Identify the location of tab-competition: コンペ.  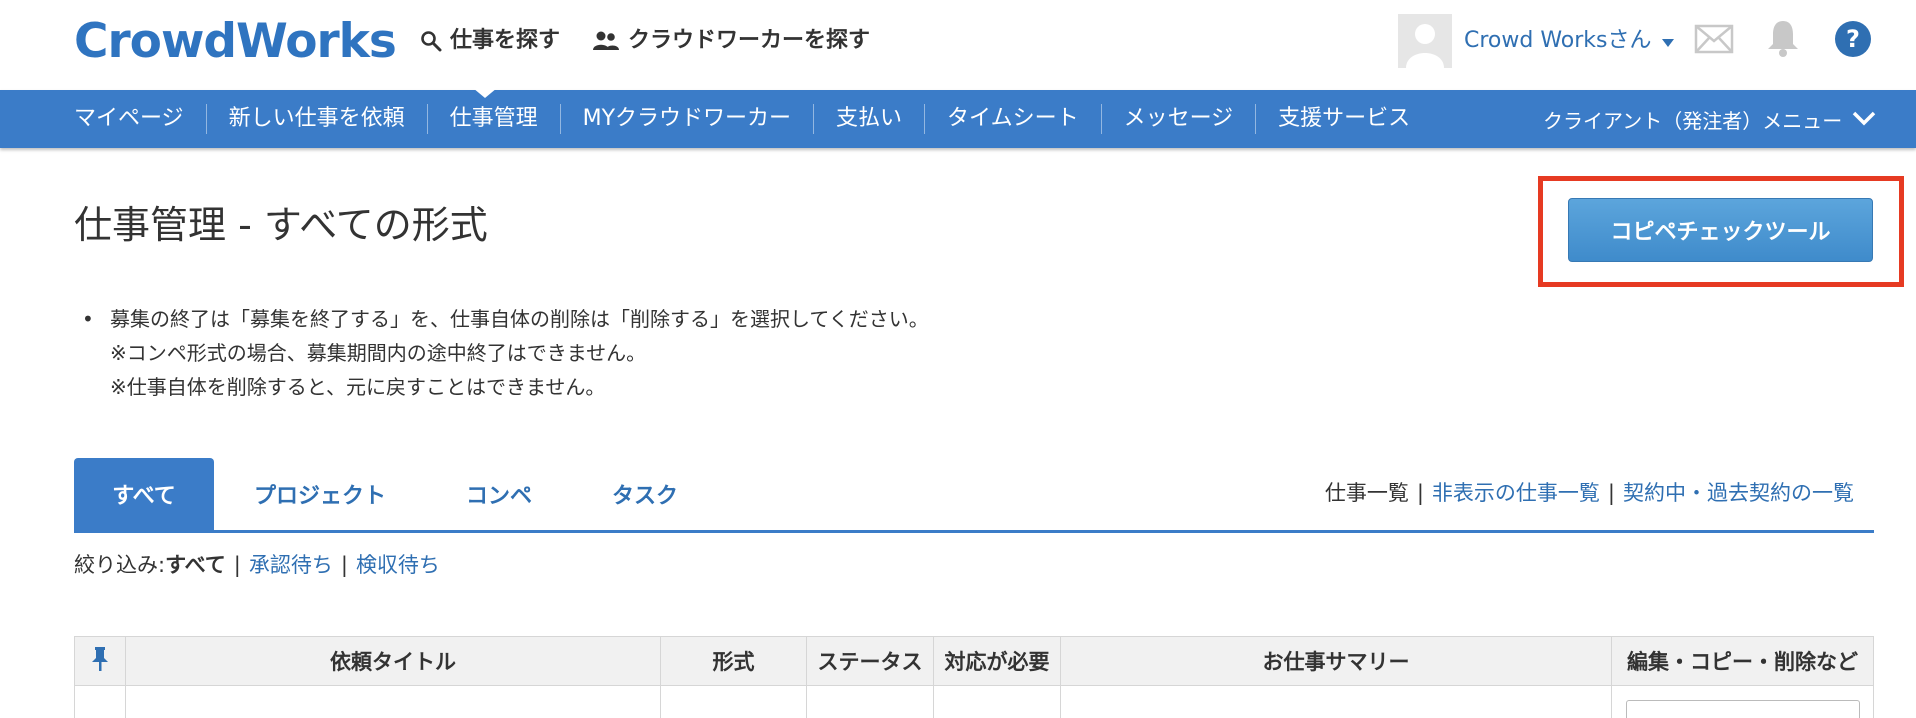
(499, 494).